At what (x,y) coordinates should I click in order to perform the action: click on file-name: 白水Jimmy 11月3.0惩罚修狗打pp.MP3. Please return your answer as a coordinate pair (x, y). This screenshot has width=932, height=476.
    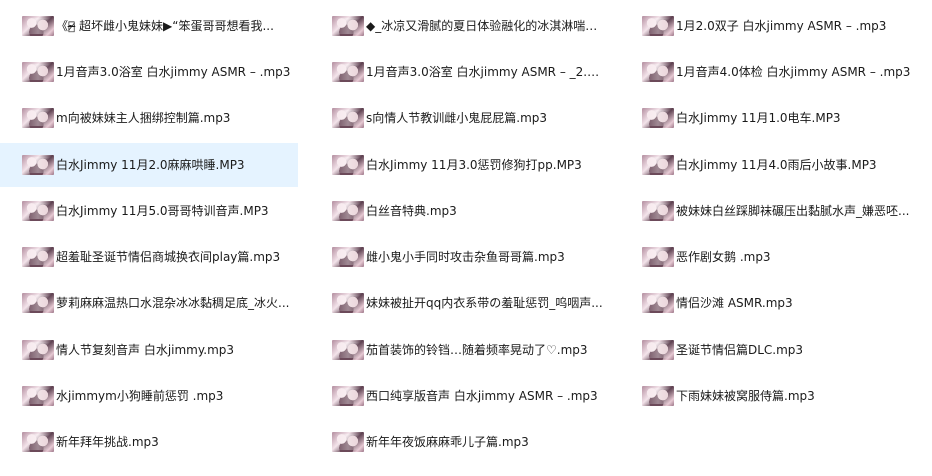
    Looking at the image, I should click on (474, 165).